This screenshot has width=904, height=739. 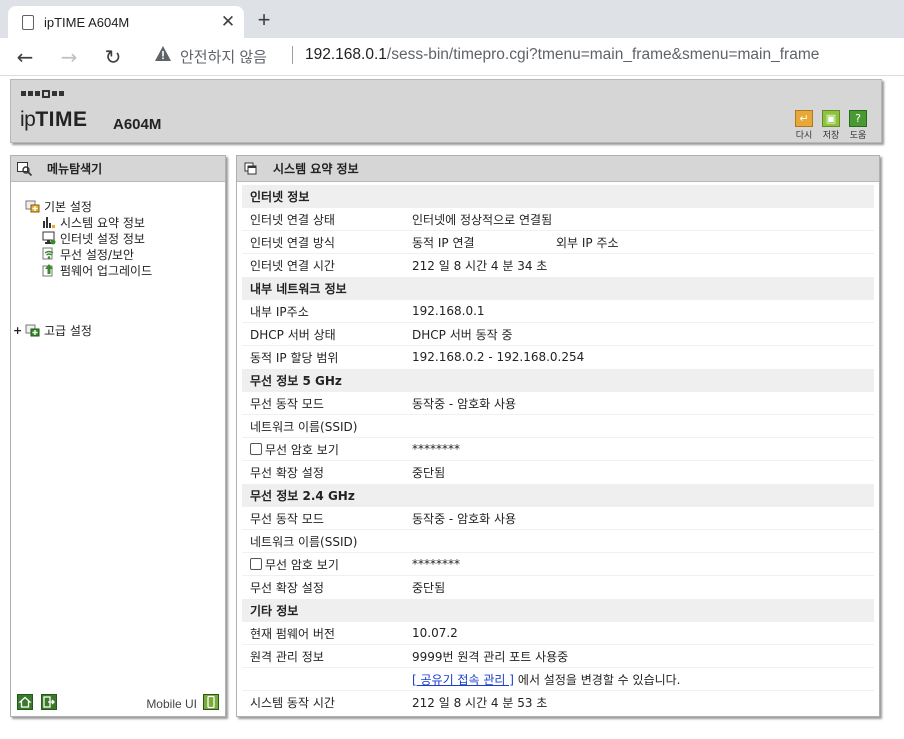 What do you see at coordinates (49, 254) in the screenshot?
I see `wifi-icon` at bounding box center [49, 254].